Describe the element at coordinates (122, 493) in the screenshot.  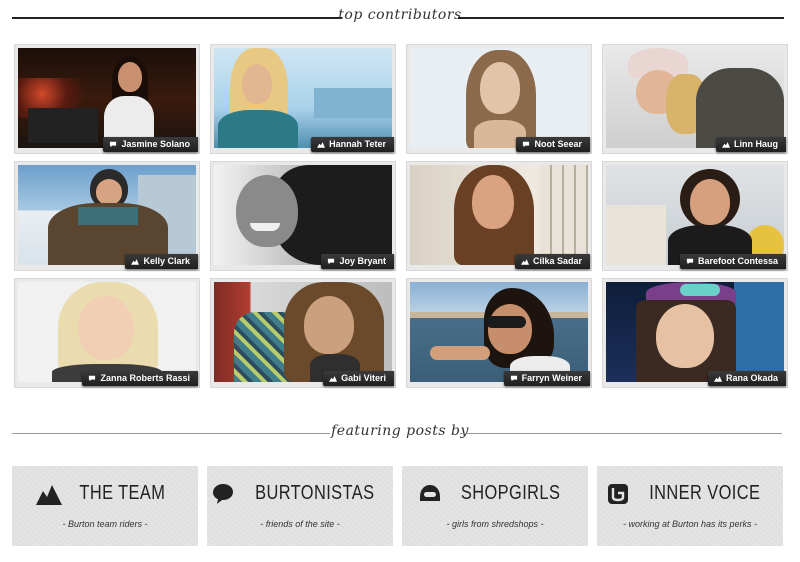
I see `feature-title: THE TEAM` at that location.